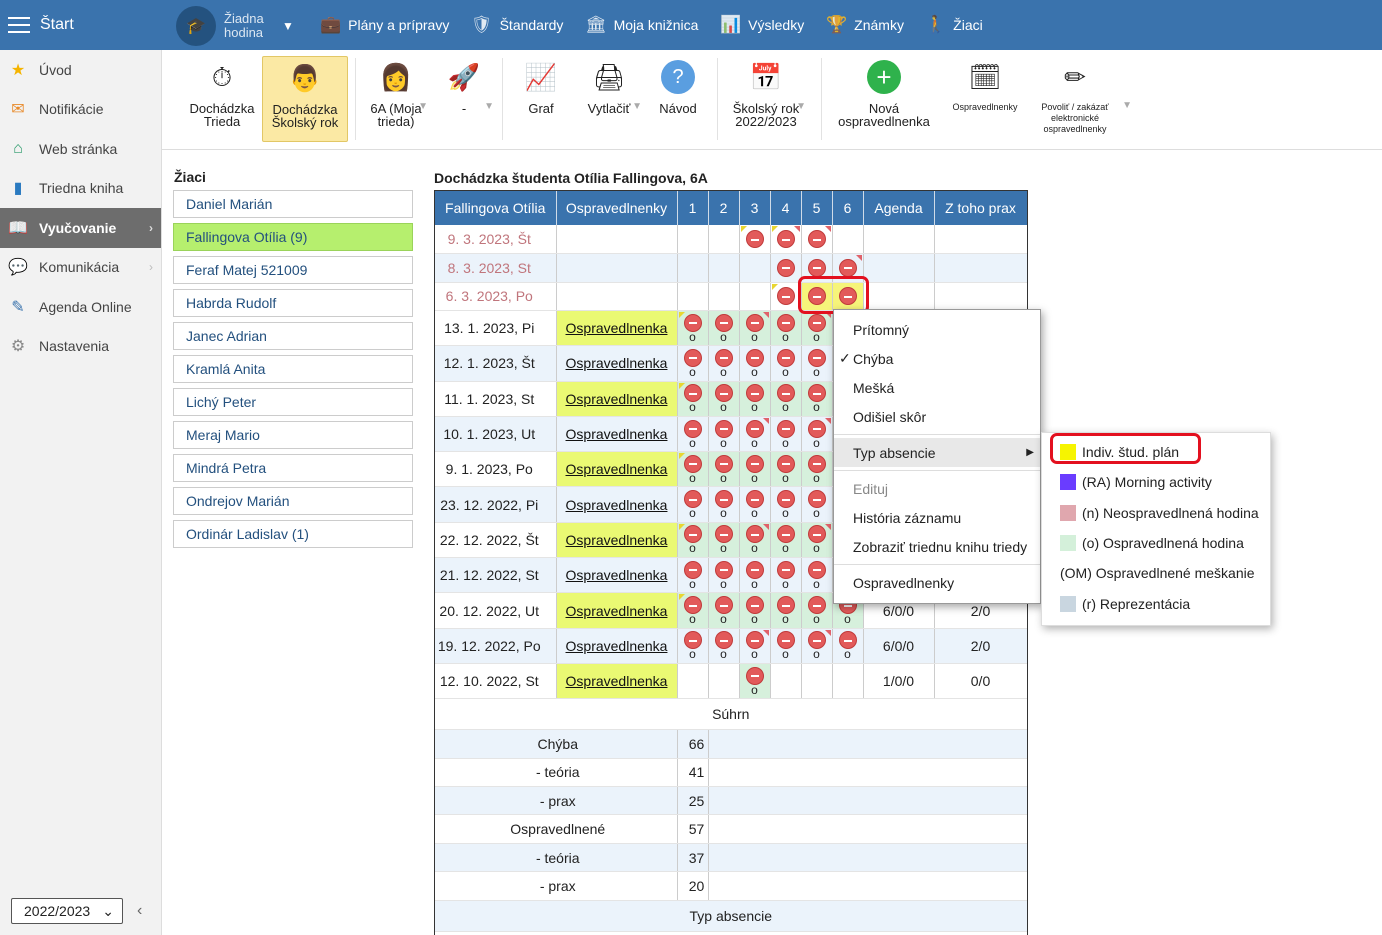  What do you see at coordinates (80, 110) in the screenshot?
I see `sidebar-item-notifications: ✉ Notifikácie` at bounding box center [80, 110].